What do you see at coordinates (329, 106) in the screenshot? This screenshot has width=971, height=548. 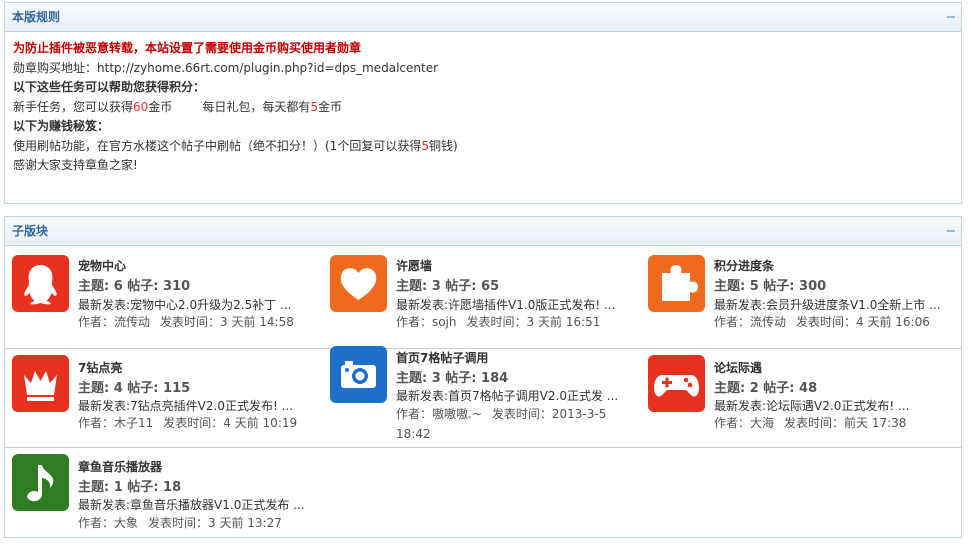 I see `task2-unit: 金币` at bounding box center [329, 106].